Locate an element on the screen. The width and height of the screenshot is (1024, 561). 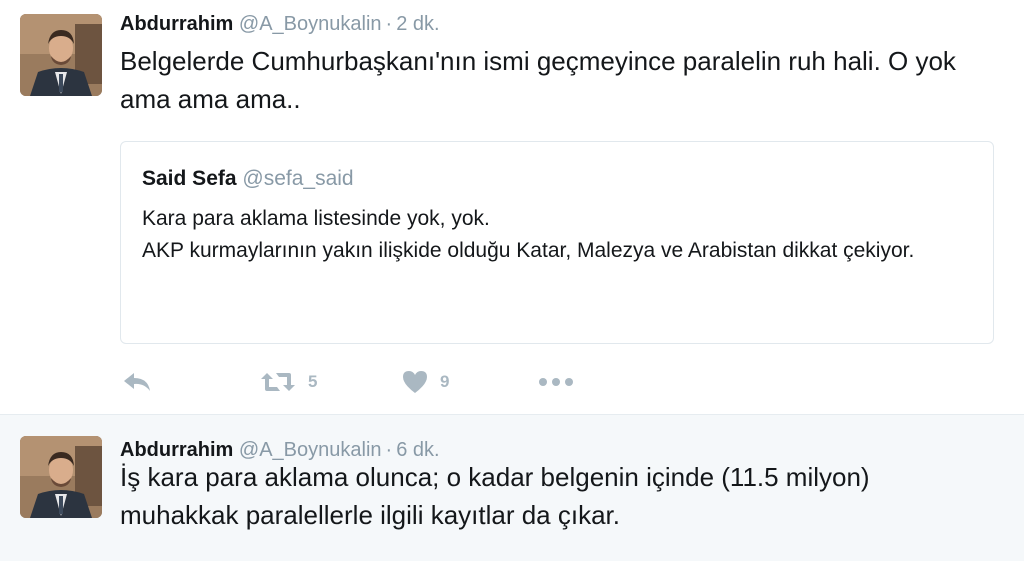
retweet-icon is located at coordinates (278, 382).